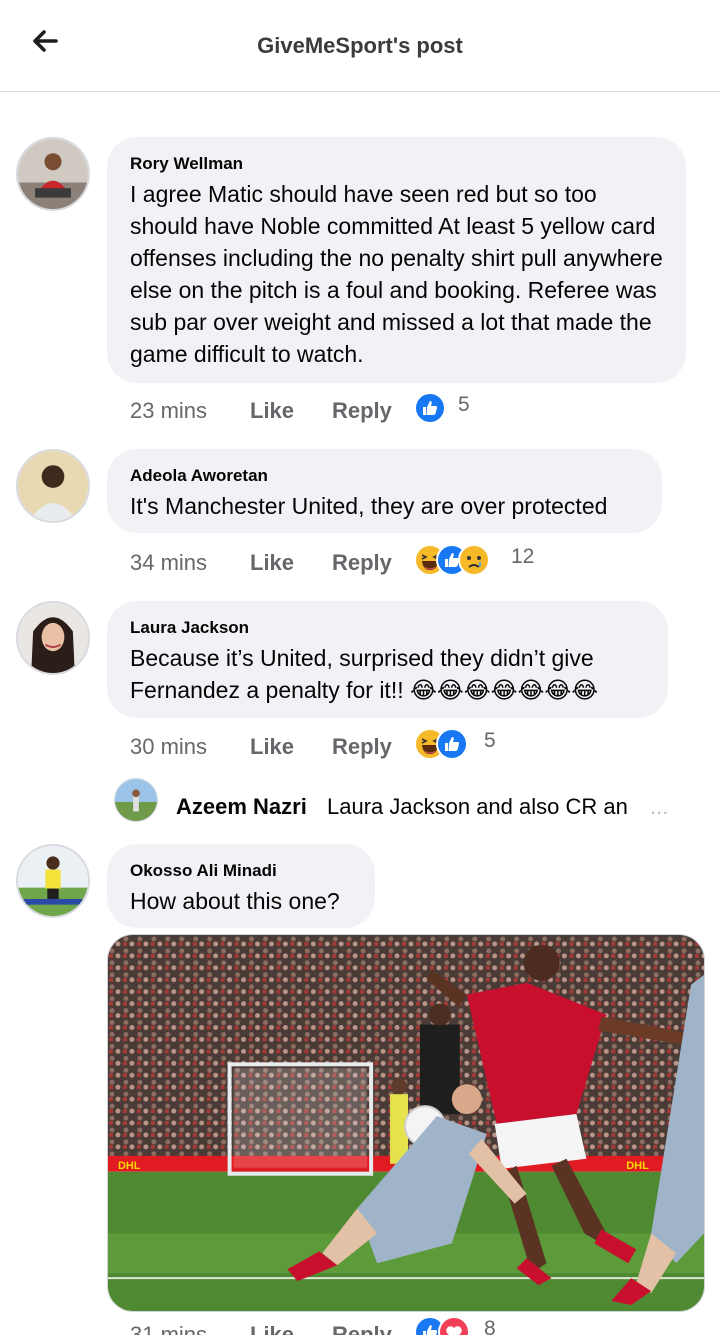 The image size is (720, 1335). I want to click on reaction-count: 12, so click(522, 557).